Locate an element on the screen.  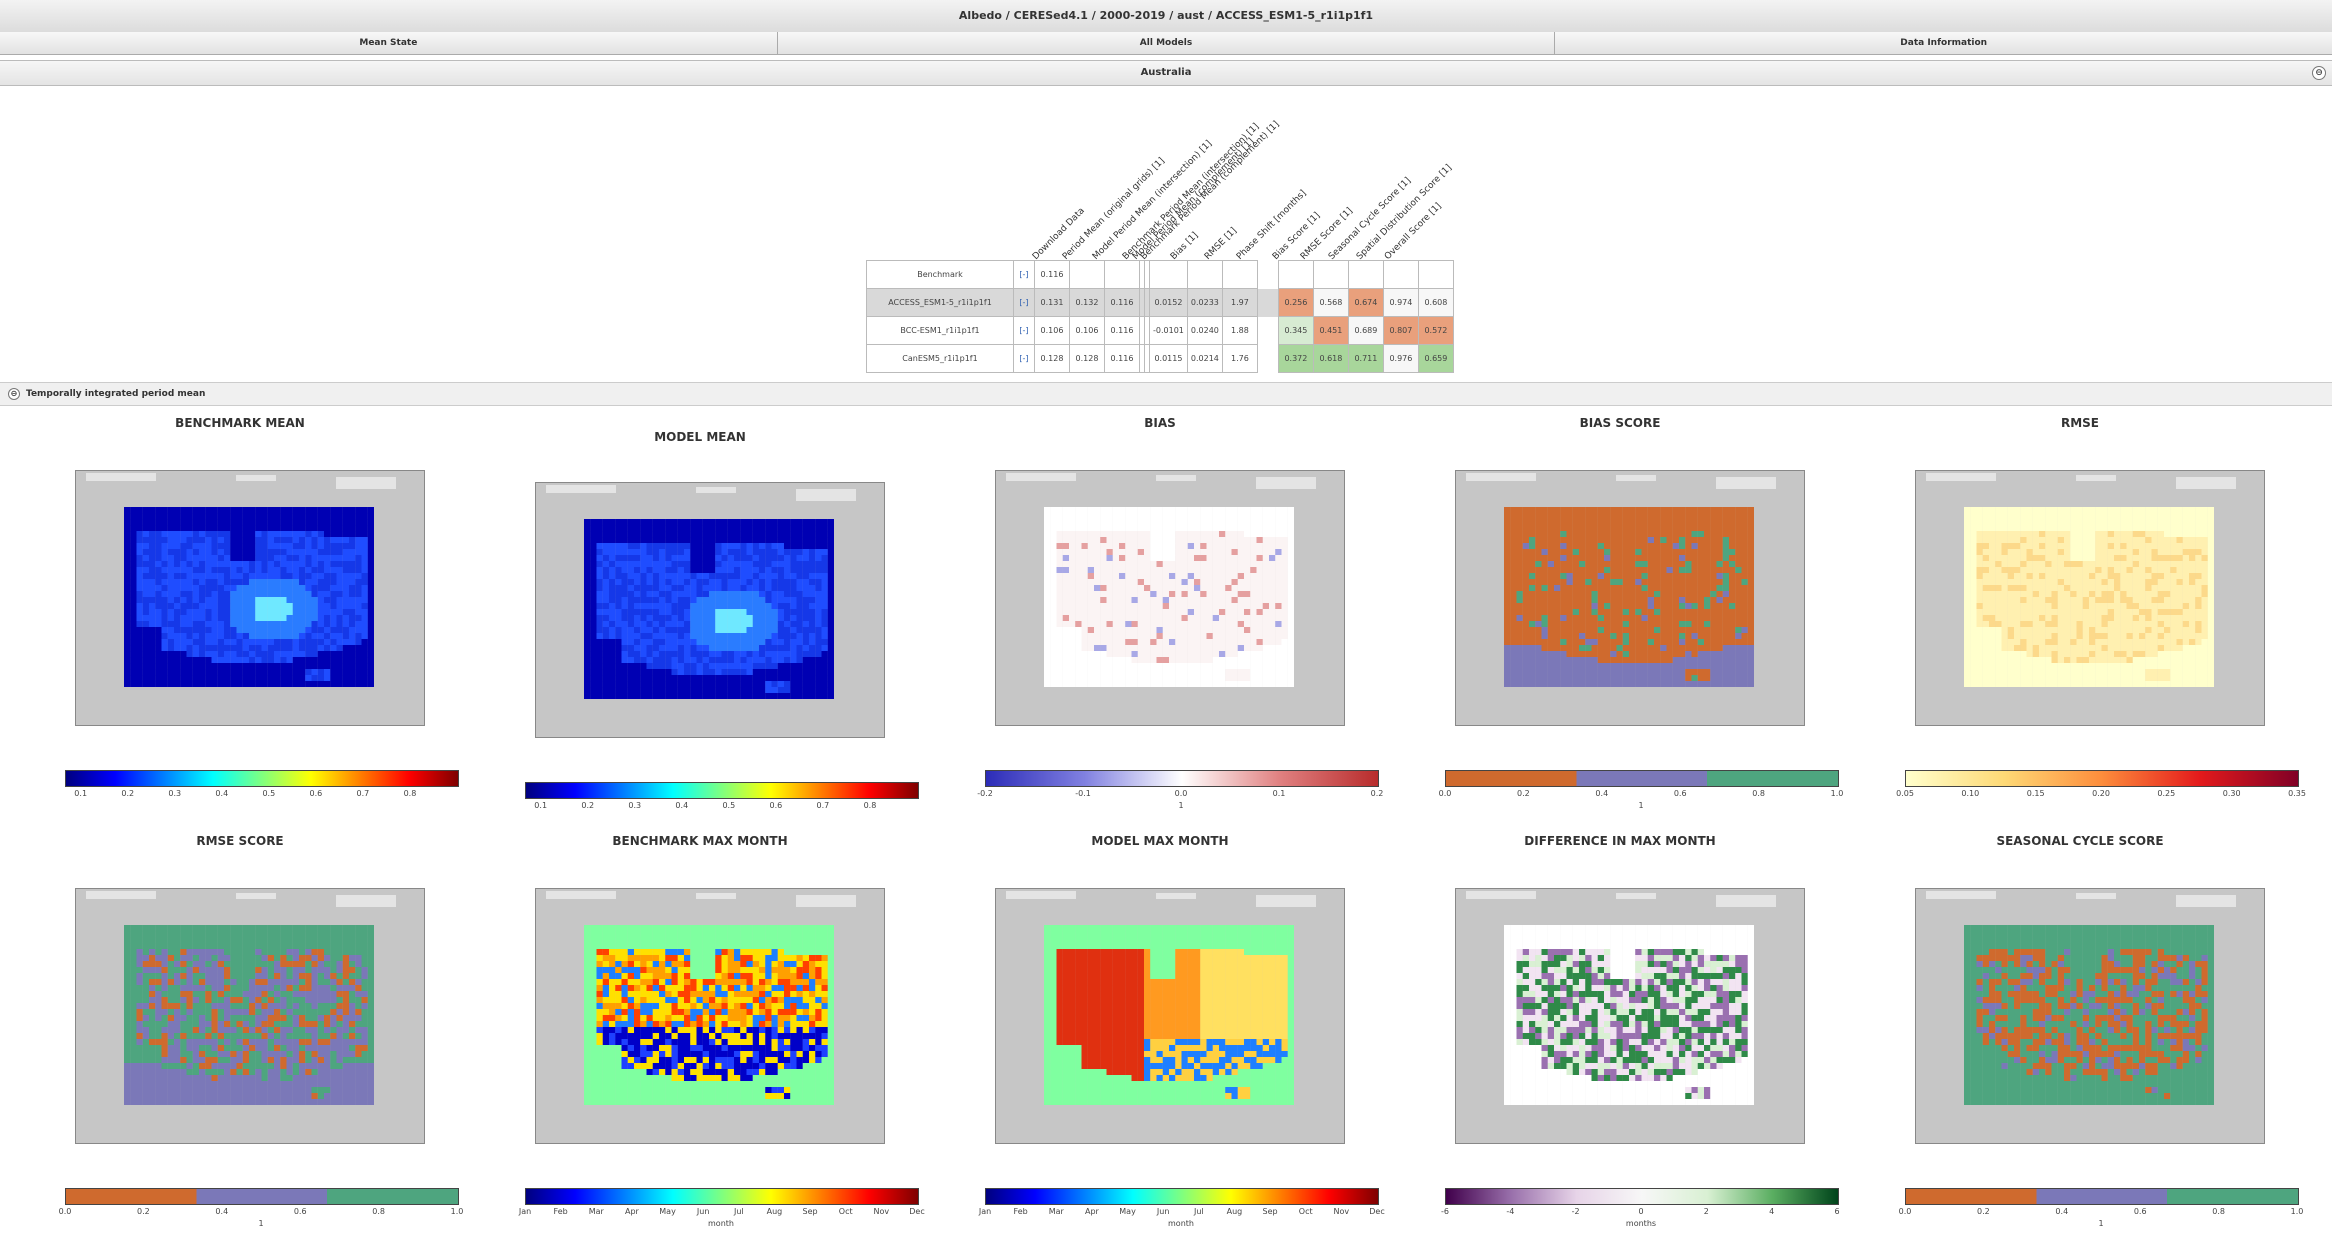
plot-panel: BIAS SCORE 0.0 0.2 0.4 0.6 0.8 1.0 1 is located at coordinates (1622, 610).